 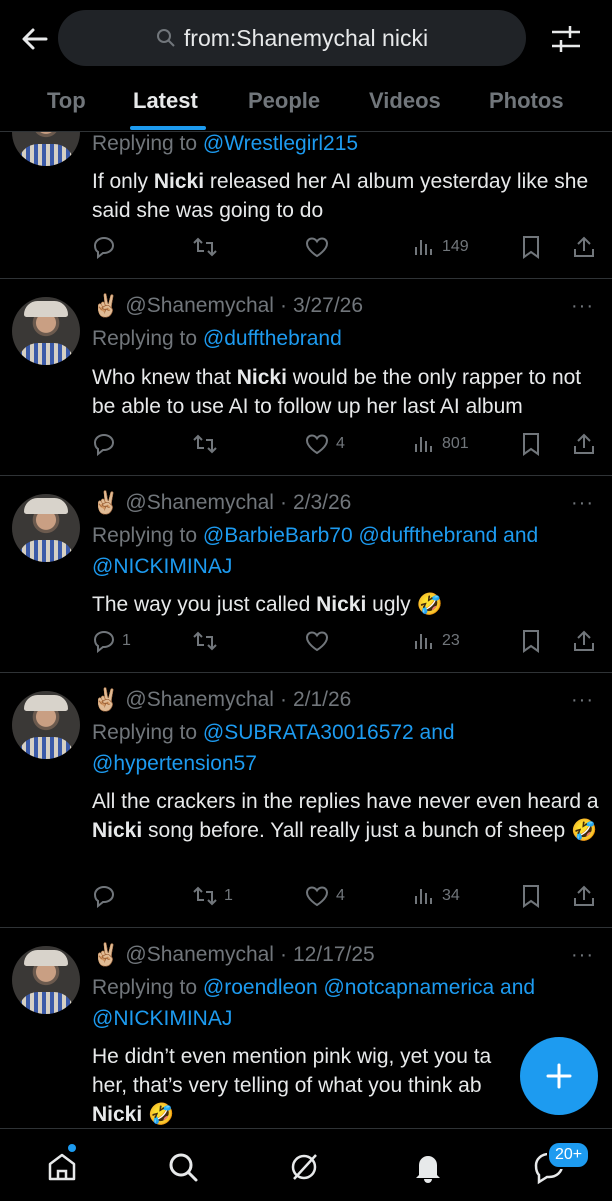 I want to click on home-unread-dot, so click(x=72, y=1148).